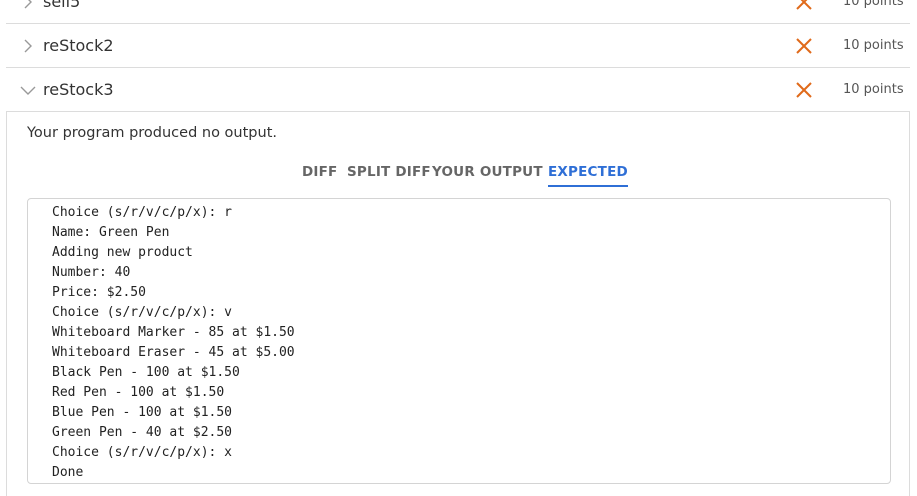 Image resolution: width=917 pixels, height=496 pixels. I want to click on tab-split-diff: SPLIT DIFF, so click(389, 172).